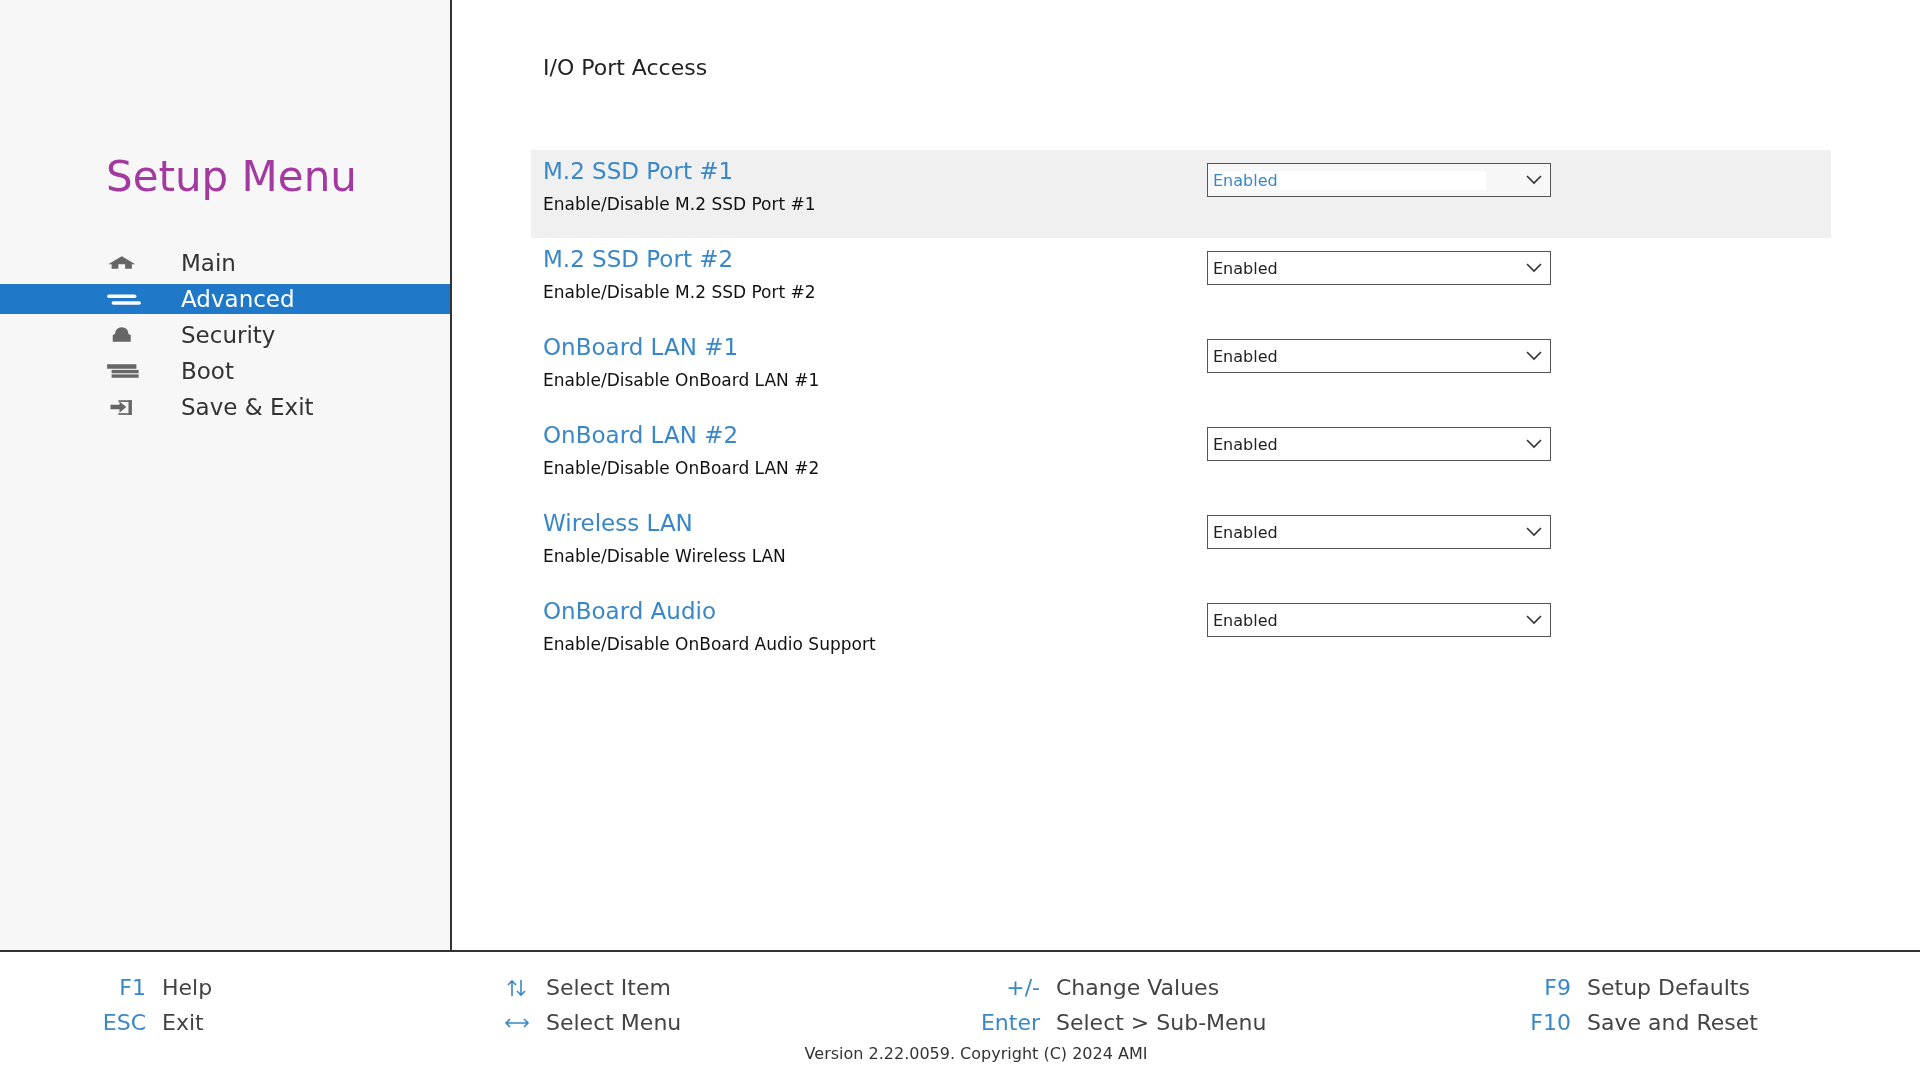  Describe the element at coordinates (1023, 987) in the screenshot. I see `key-label: +/-` at that location.